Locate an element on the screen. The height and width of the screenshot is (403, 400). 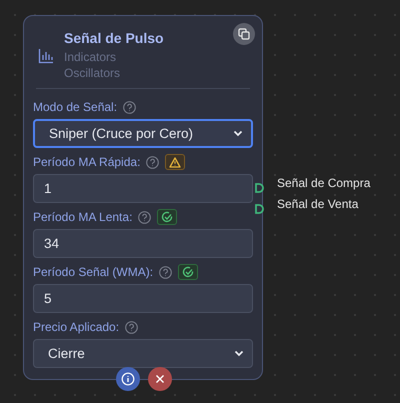
close-icon is located at coordinates (160, 379).